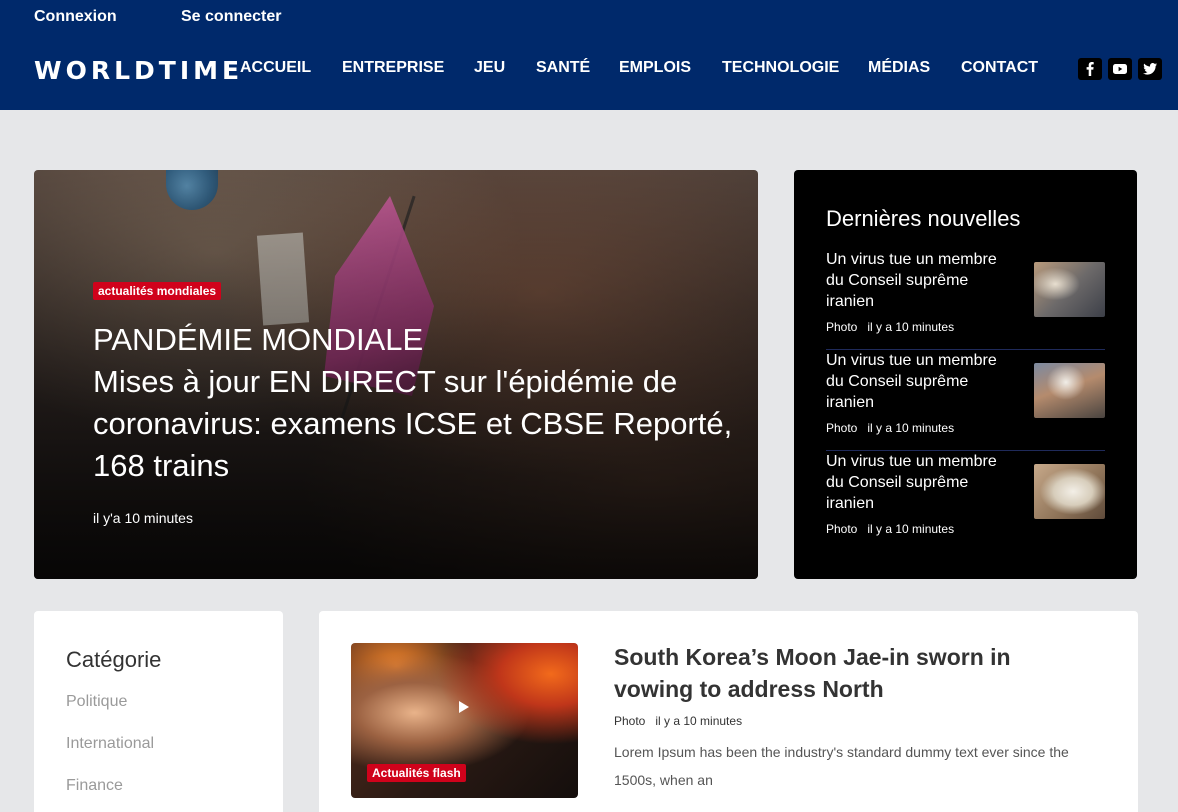 This screenshot has width=1178, height=812. I want to click on nav-item-sante: SANTÉ, so click(563, 68).